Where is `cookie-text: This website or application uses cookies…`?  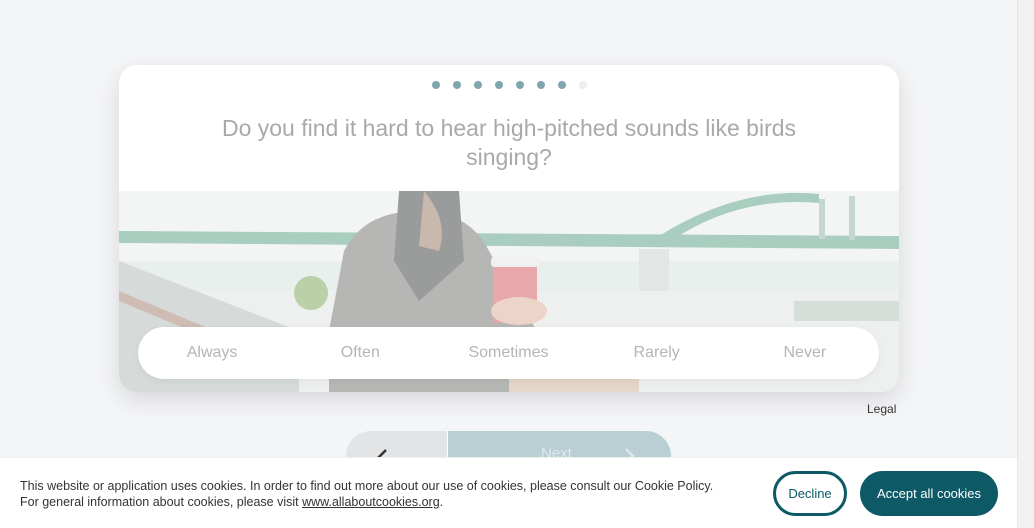 cookie-text: This website or application uses cookies… is located at coordinates (370, 494).